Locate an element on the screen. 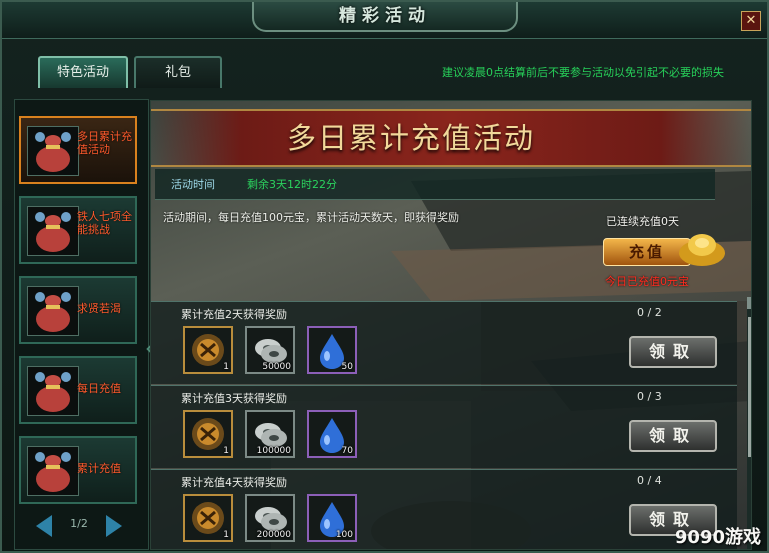 The height and width of the screenshot is (553, 769). reward-count: 50 is located at coordinates (347, 367).